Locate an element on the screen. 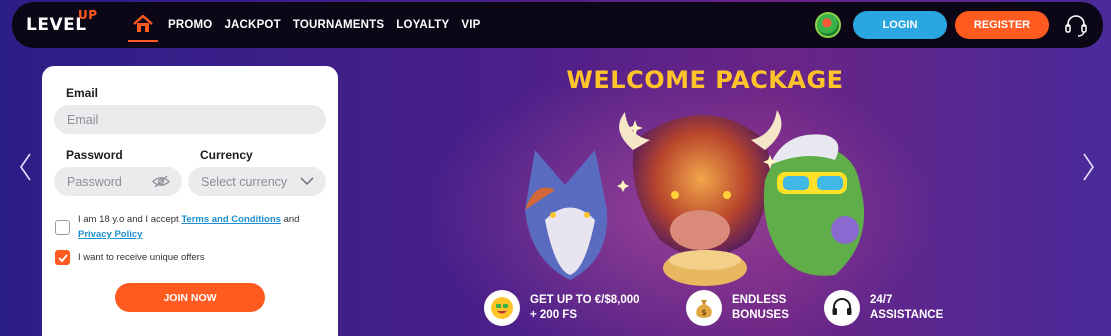 This screenshot has width=1111, height=336. feature-bonus-text: GET UP TO €/$8,000 + 200 FS is located at coordinates (585, 307).